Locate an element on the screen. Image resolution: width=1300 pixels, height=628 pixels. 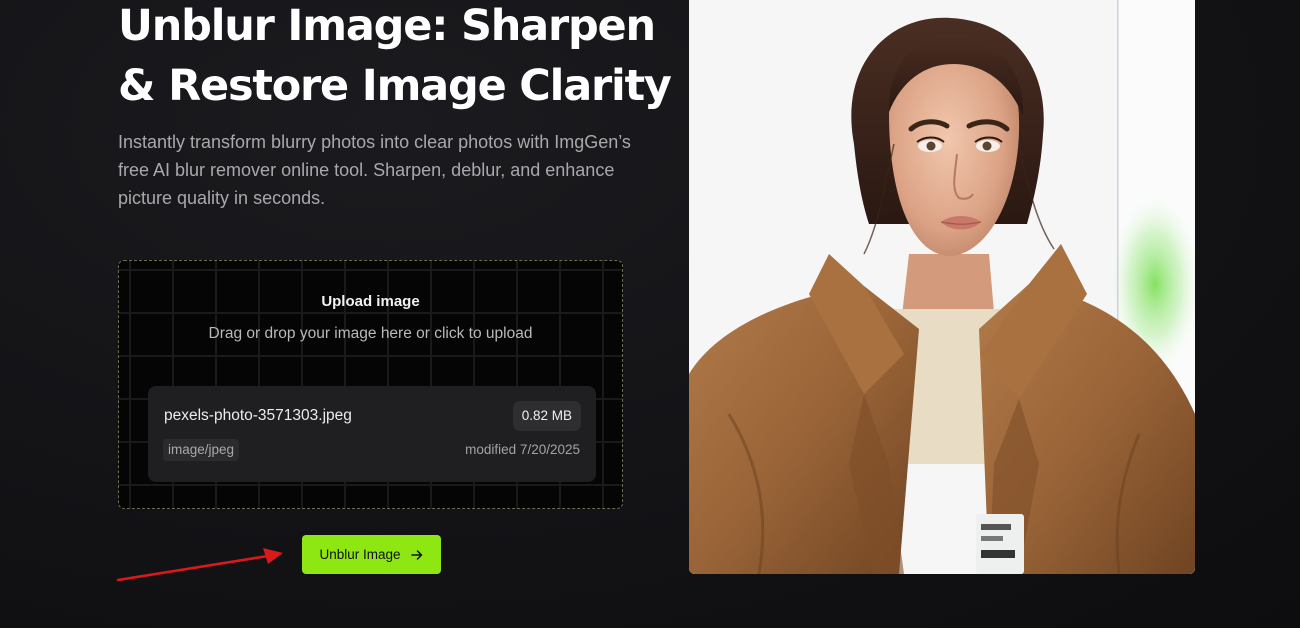
red-arrow-icon is located at coordinates (199, 565).